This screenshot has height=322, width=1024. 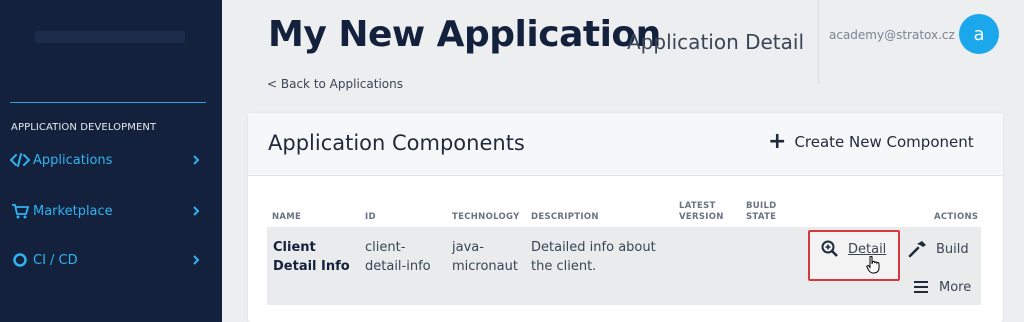 What do you see at coordinates (956, 217) in the screenshot?
I see `column-header-actions: ACTIONS` at bounding box center [956, 217].